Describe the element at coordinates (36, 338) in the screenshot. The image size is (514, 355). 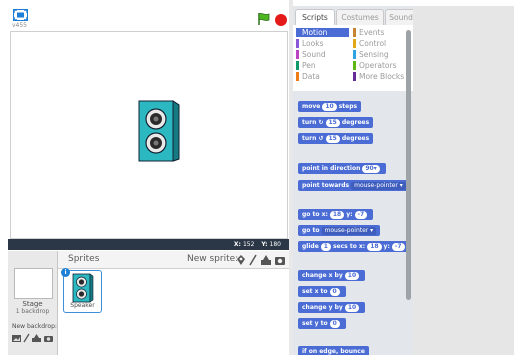
I see `upload-backdrop-icon` at that location.